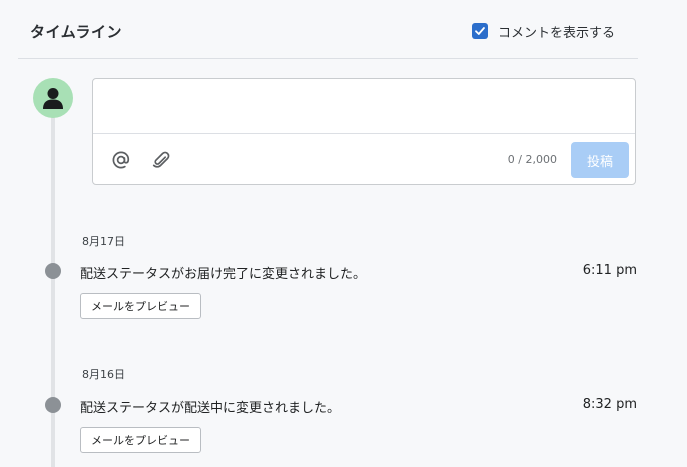  What do you see at coordinates (210, 408) in the screenshot?
I see `event-message: 配送ステータスが配送中に変更されました。` at bounding box center [210, 408].